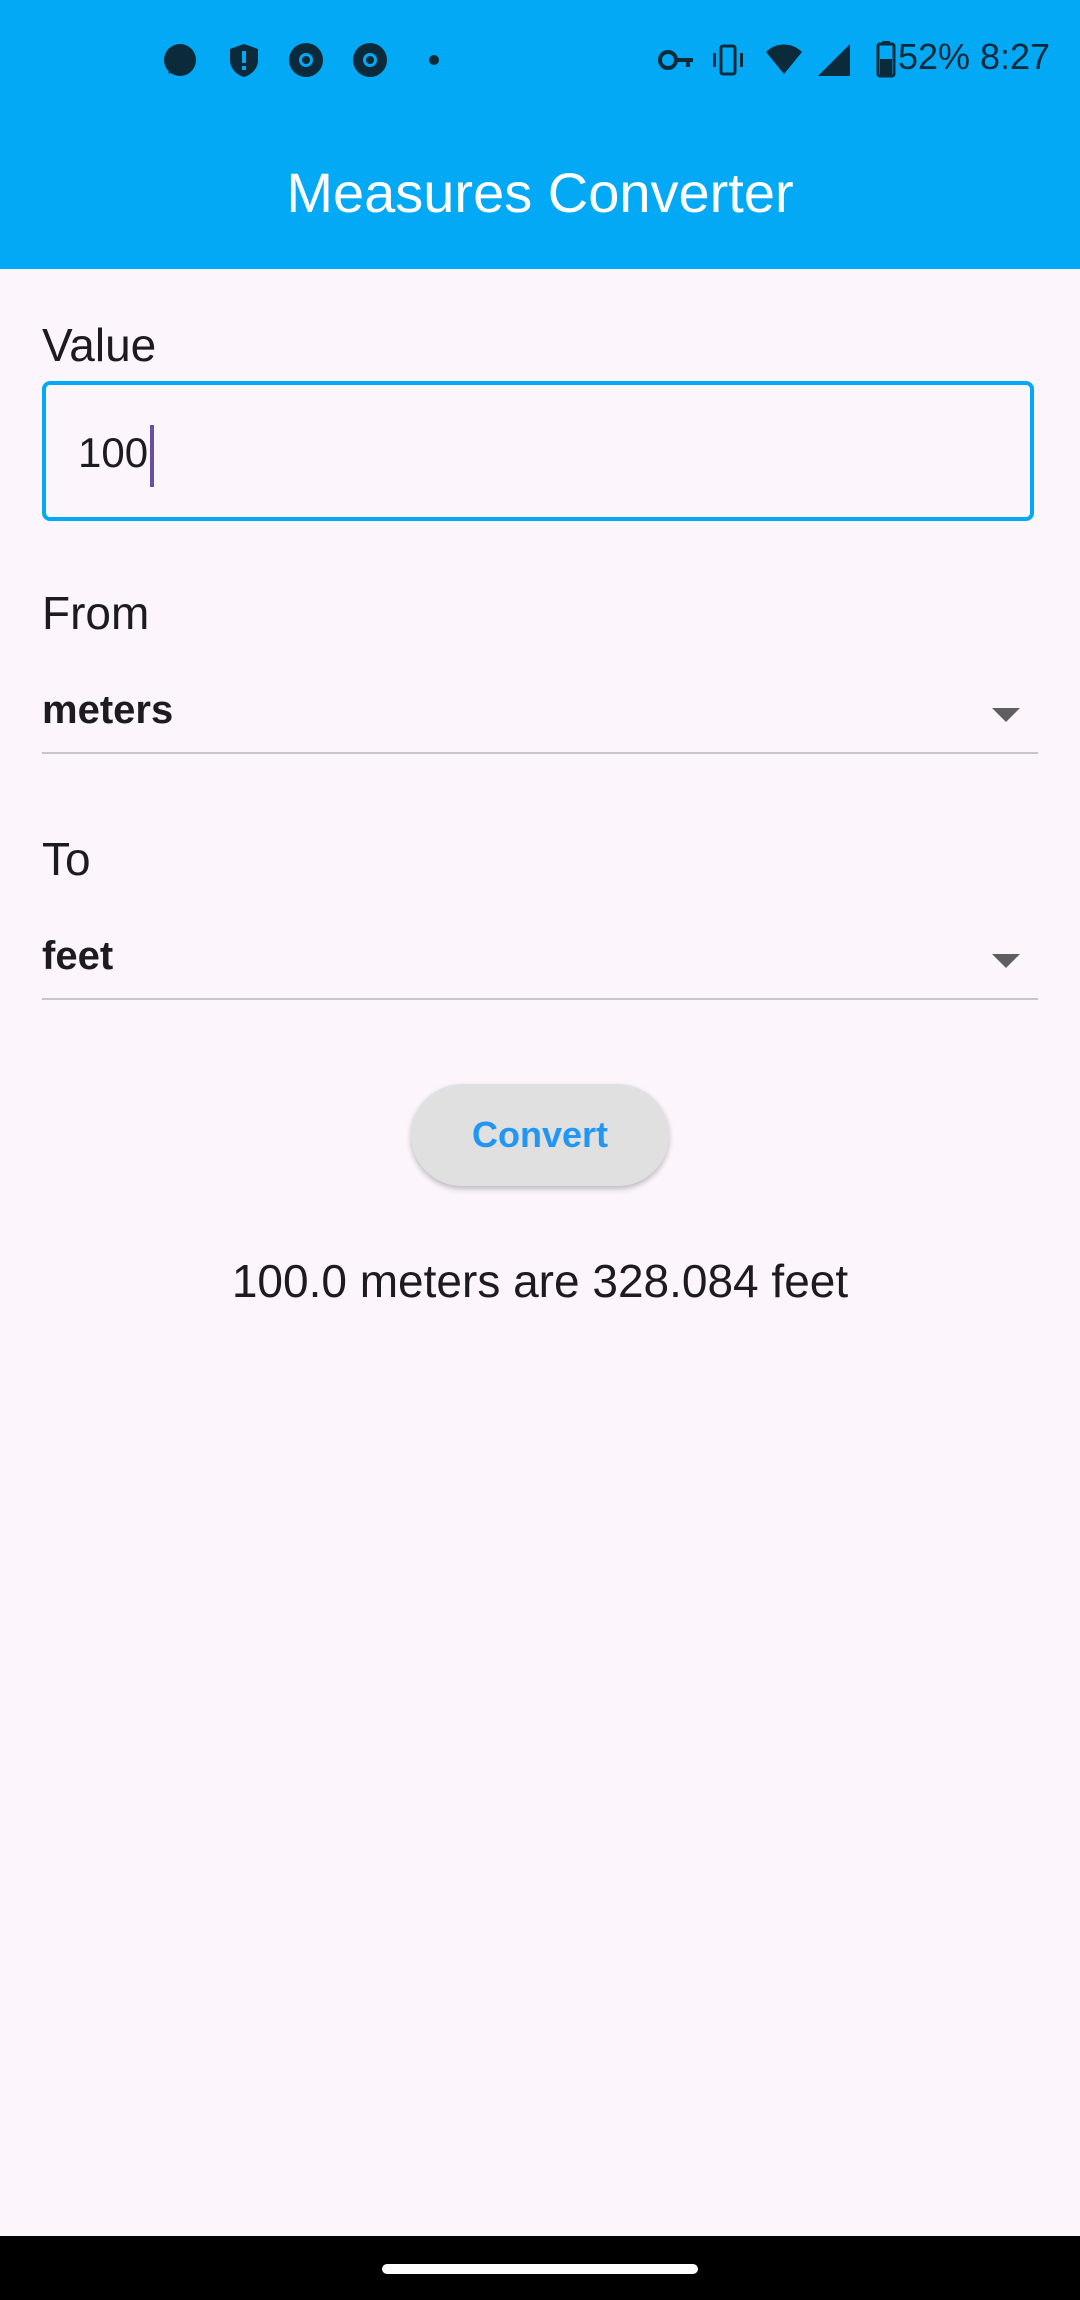  I want to click on signal-messenger-icon, so click(180, 60).